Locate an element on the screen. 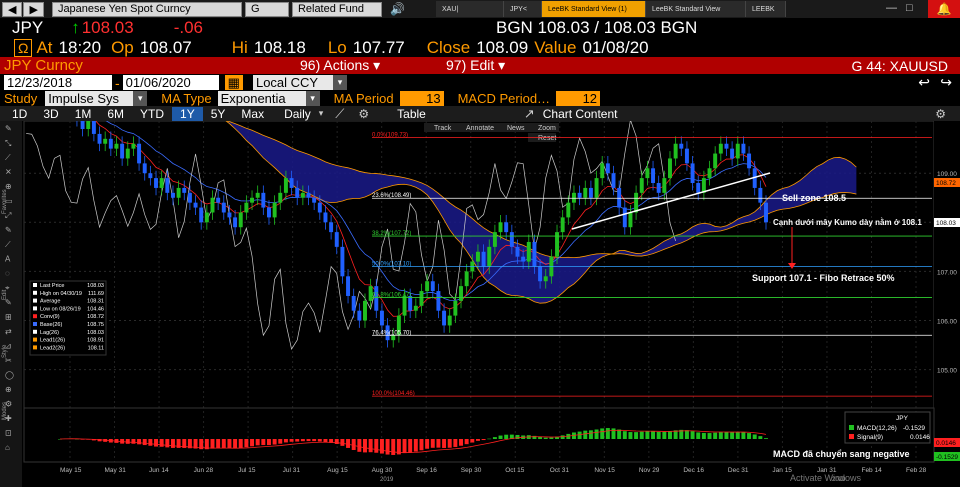 Image resolution: width=960 pixels, height=487 pixels. draw-tool-1-icon: ⤡ is located at coordinates (8, 143).